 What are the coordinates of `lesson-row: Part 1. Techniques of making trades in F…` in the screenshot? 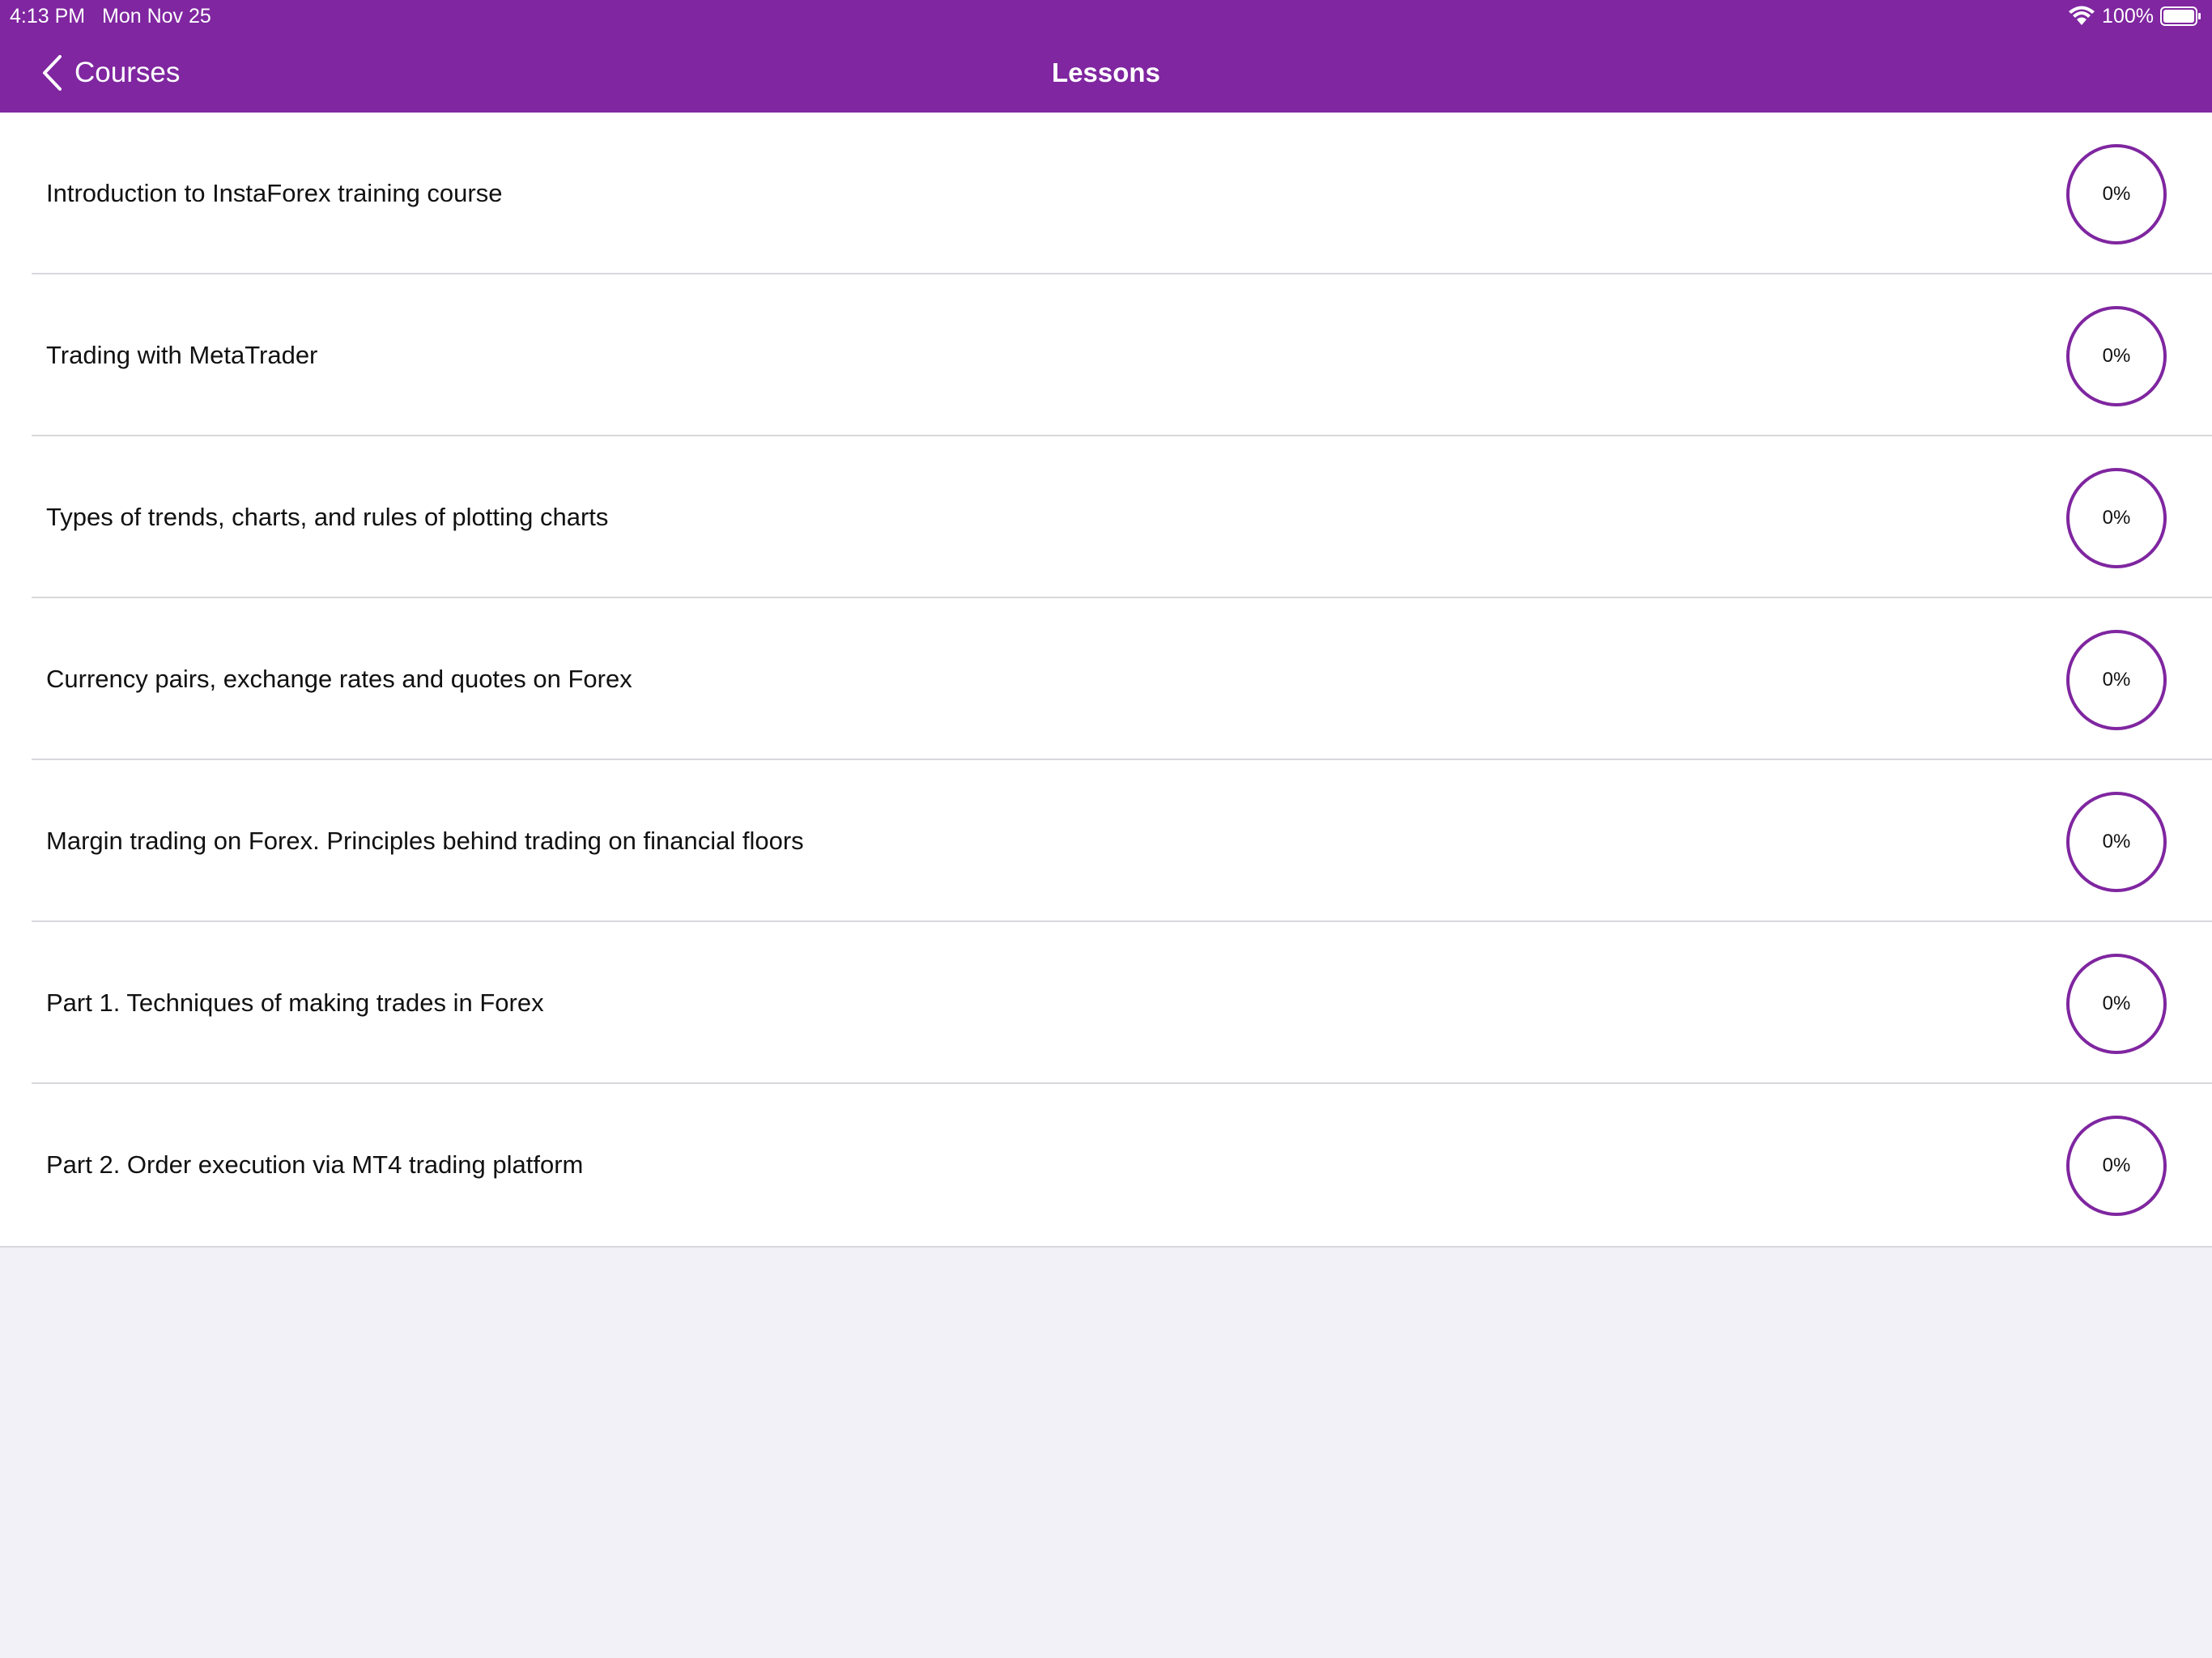 It's located at (1106, 1003).